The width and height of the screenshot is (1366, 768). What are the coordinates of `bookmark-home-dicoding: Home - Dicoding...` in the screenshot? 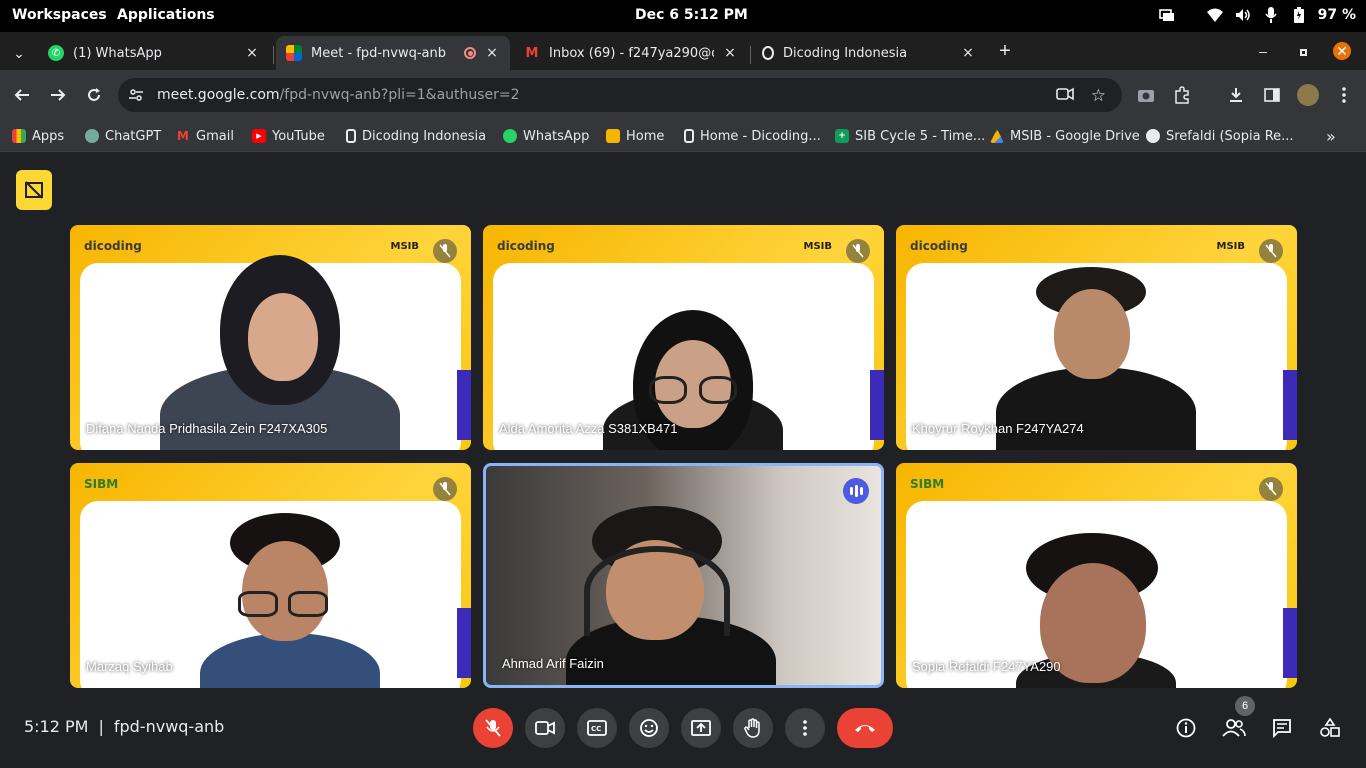 It's located at (752, 136).